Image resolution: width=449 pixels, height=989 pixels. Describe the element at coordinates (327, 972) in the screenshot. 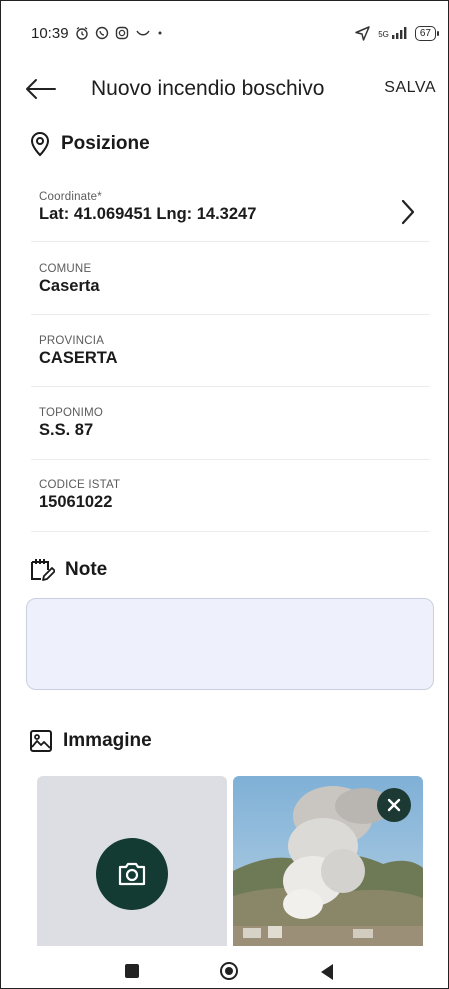

I see `back-triangle-icon` at that location.